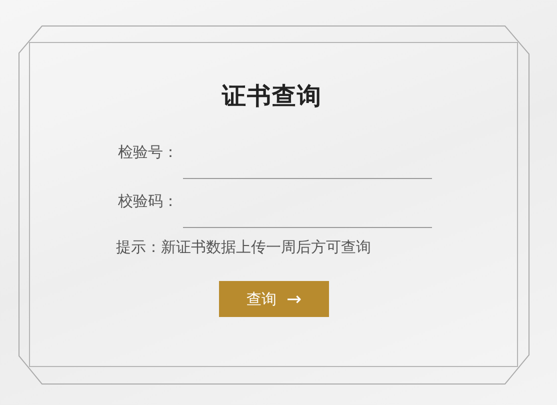  Describe the element at coordinates (274, 299) in the screenshot. I see `query-button: 查询 →` at that location.